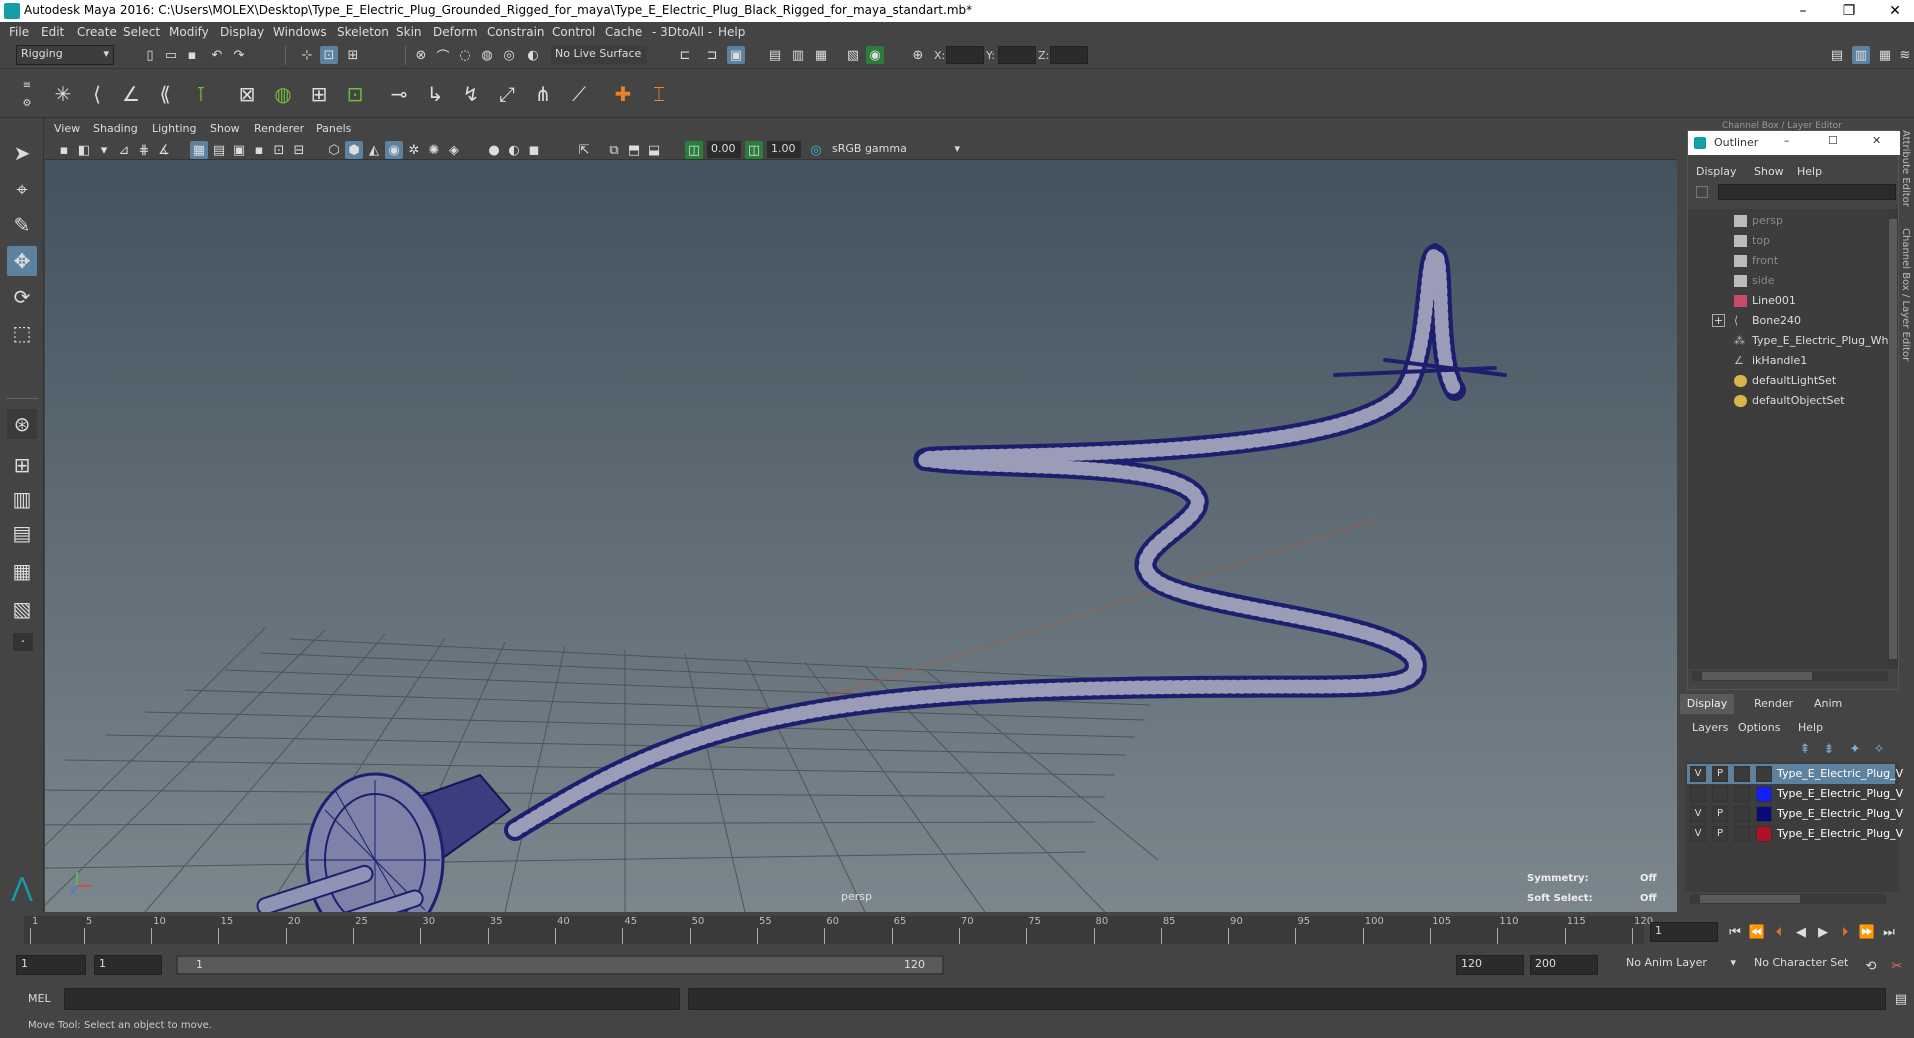 Image resolution: width=1914 pixels, height=1038 pixels. What do you see at coordinates (1801, 932) in the screenshot?
I see `play-backwards-icon: ◀` at bounding box center [1801, 932].